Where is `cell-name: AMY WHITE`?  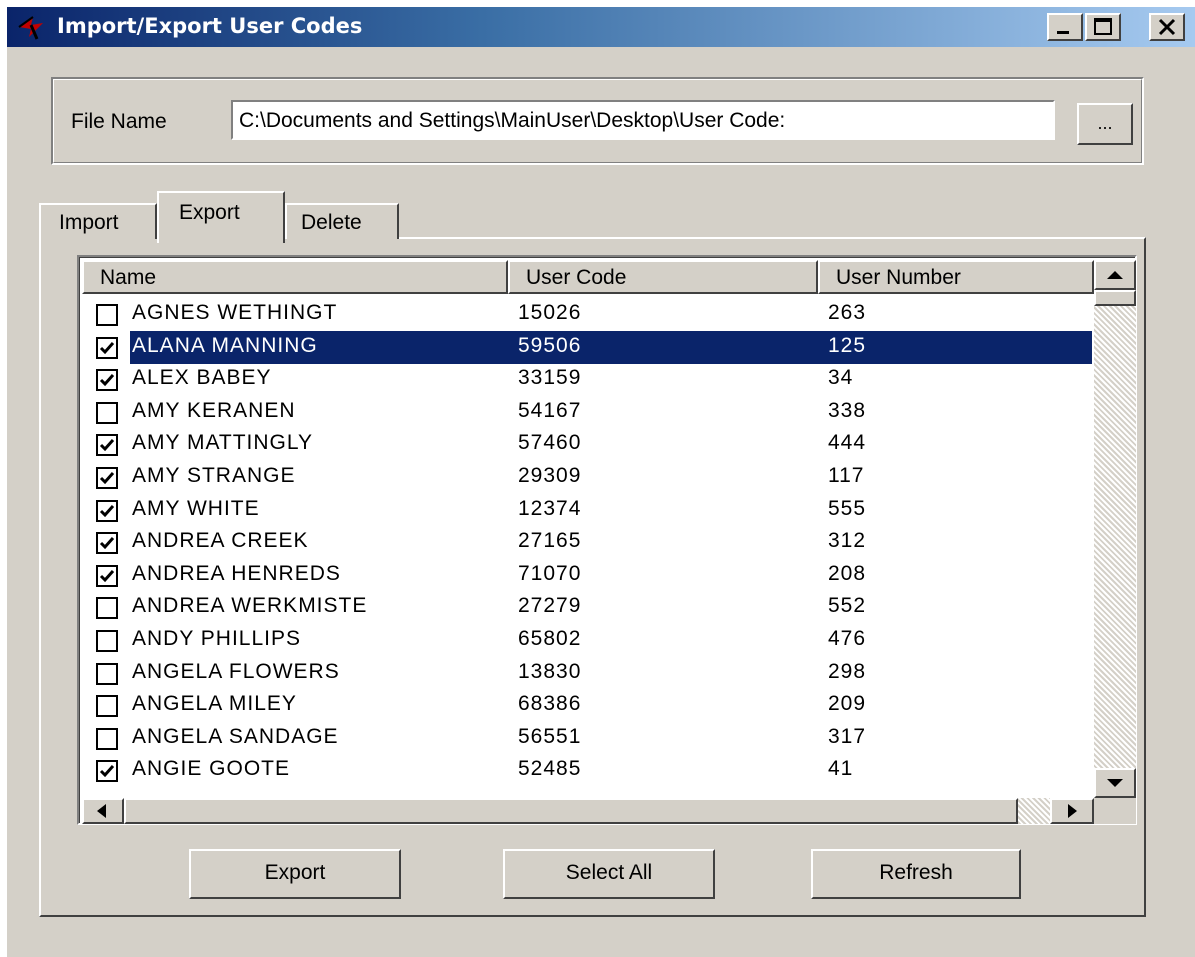 cell-name: AMY WHITE is located at coordinates (196, 508).